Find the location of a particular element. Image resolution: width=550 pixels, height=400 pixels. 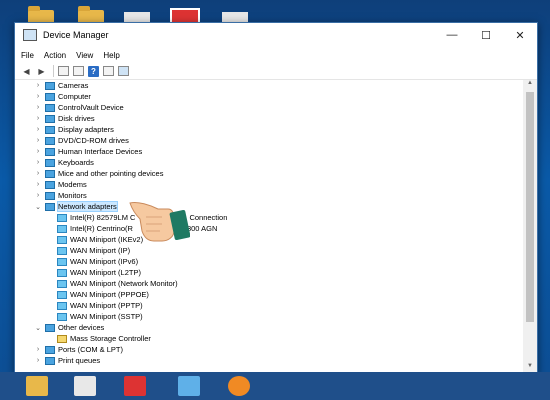

game-app-icon is located at coordinates (135, 386).